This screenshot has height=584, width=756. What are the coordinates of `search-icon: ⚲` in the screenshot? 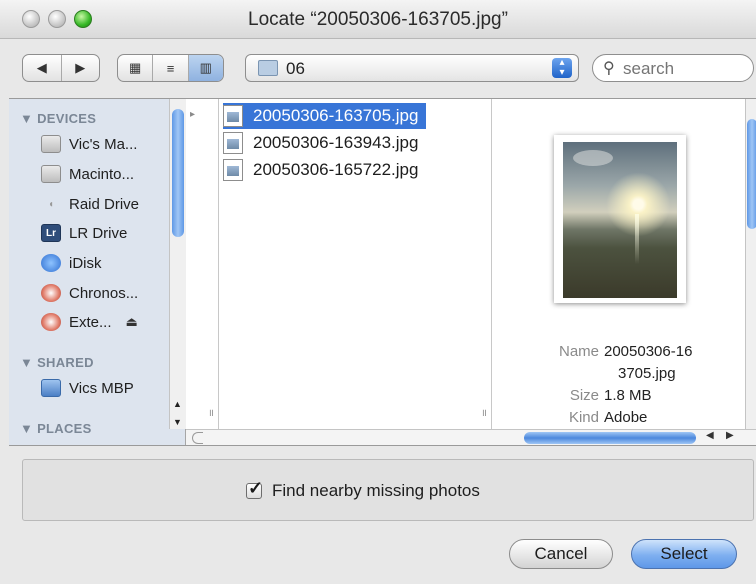 It's located at (609, 68).